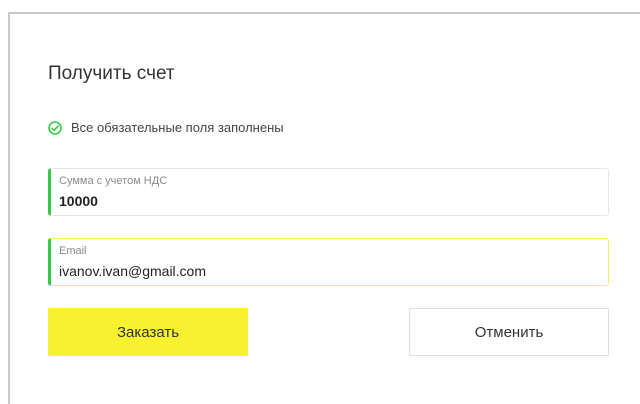  I want to click on validation-status: Все обязательные поля заполнены, so click(166, 127).